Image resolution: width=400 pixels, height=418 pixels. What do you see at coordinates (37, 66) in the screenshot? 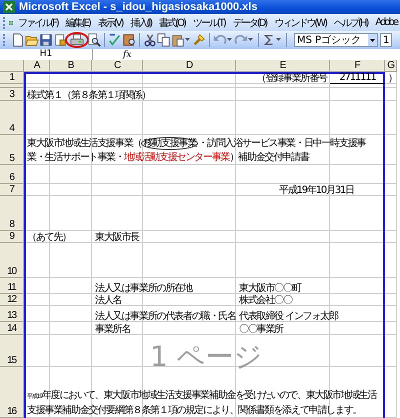
I see `column-header: A` at bounding box center [37, 66].